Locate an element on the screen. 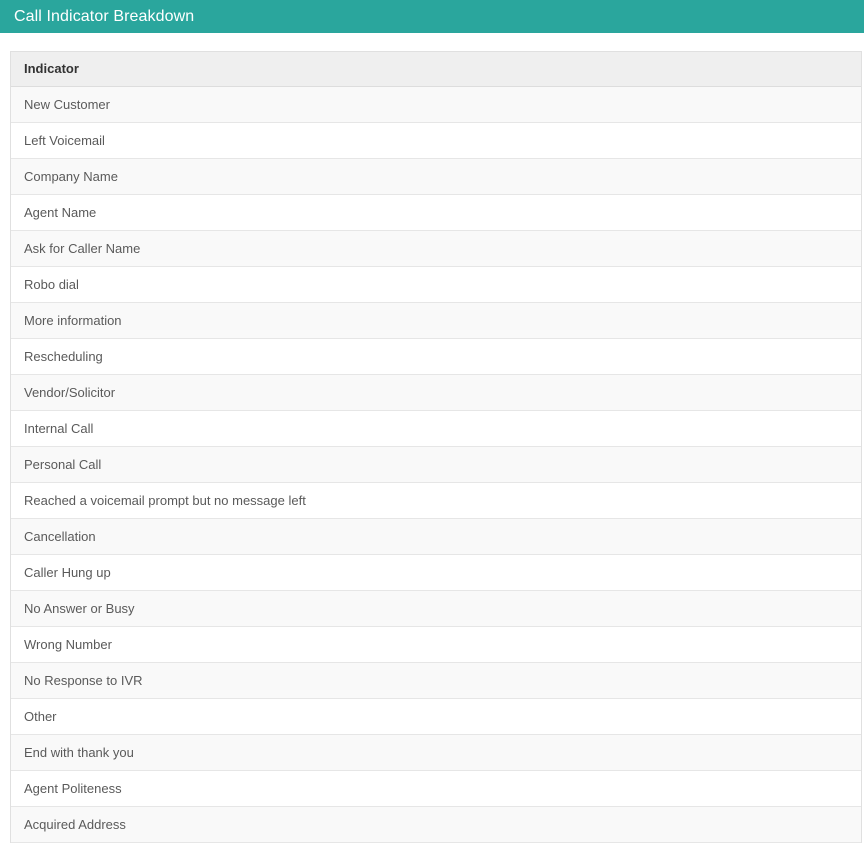 This screenshot has height=843, width=864. table-row: Rescheduling is located at coordinates (436, 356).